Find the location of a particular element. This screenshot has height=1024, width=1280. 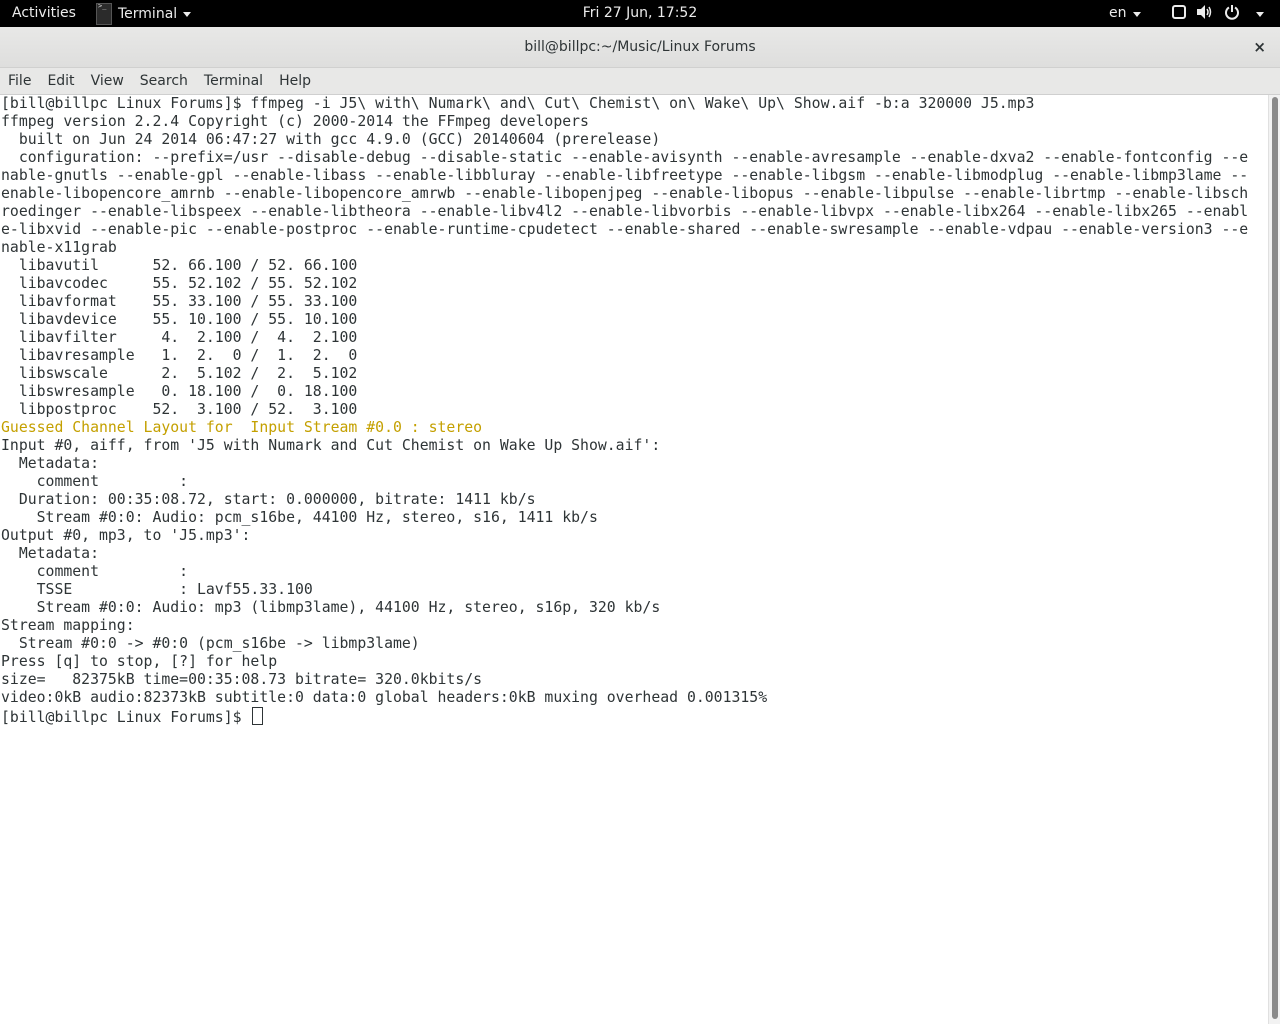

shell-prompt: [bill@billpc Linux Forums]$ is located at coordinates (126, 717).